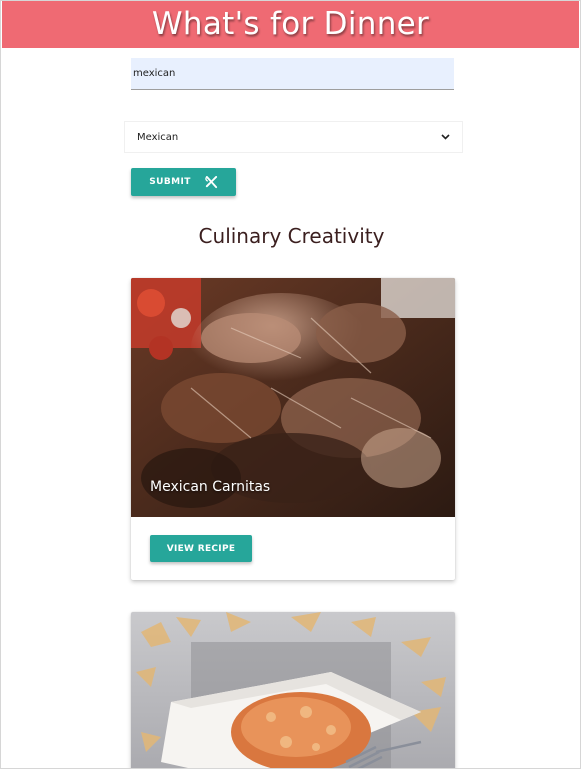 This screenshot has height=769, width=581. Describe the element at coordinates (445, 137) in the screenshot. I see `chevron-down-icon` at that location.